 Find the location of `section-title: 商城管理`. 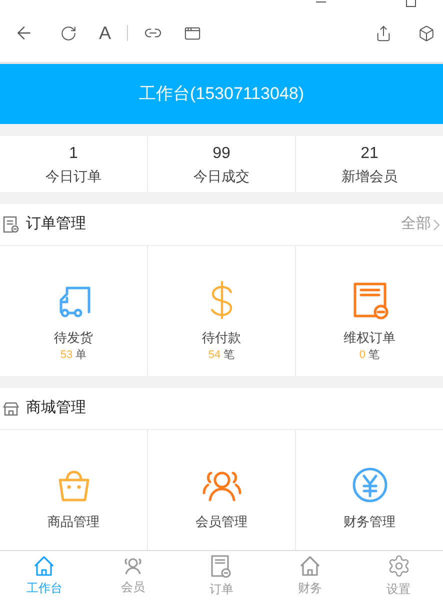

section-title: 商城管理 is located at coordinates (56, 408).